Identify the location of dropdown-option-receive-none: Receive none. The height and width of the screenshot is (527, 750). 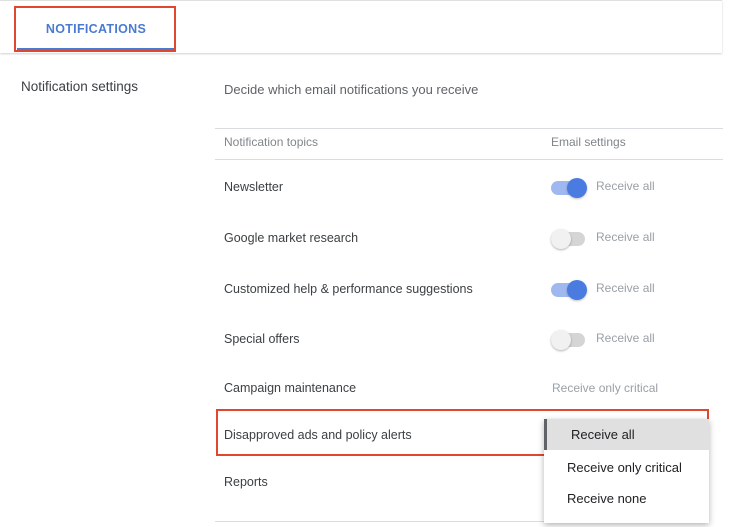
(626, 498).